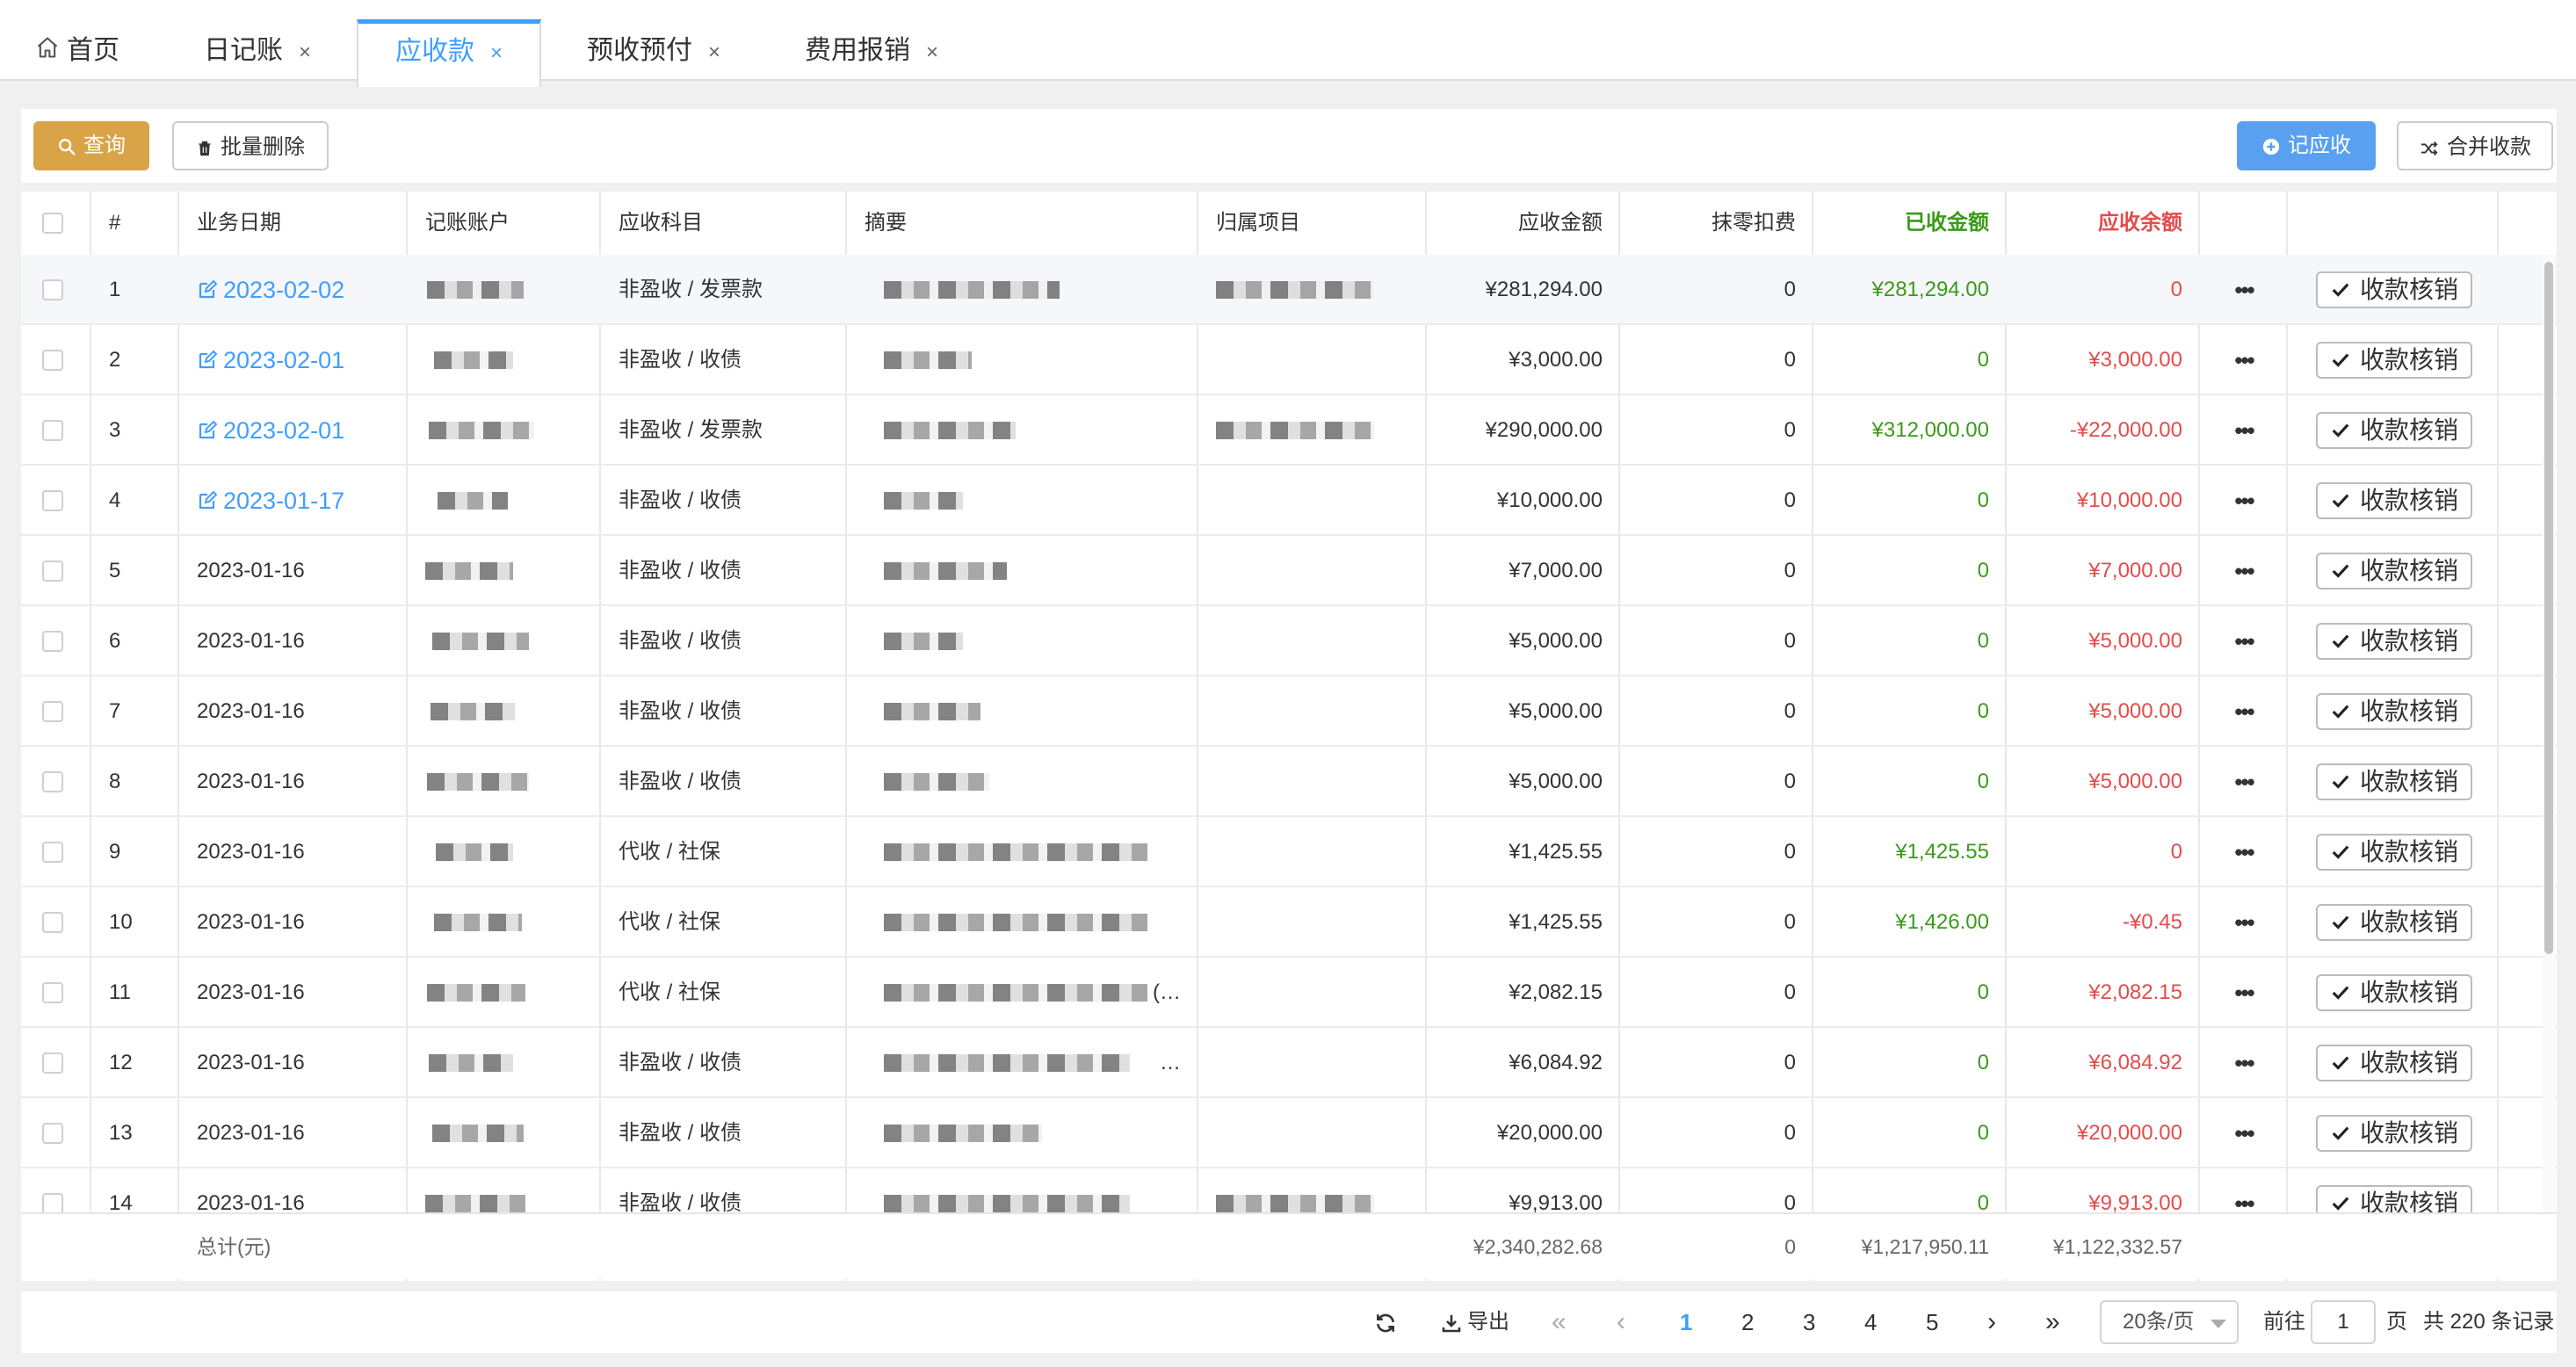 Image resolution: width=2576 pixels, height=1367 pixels. I want to click on tab-receivables: 应收款 ×, so click(449, 53).